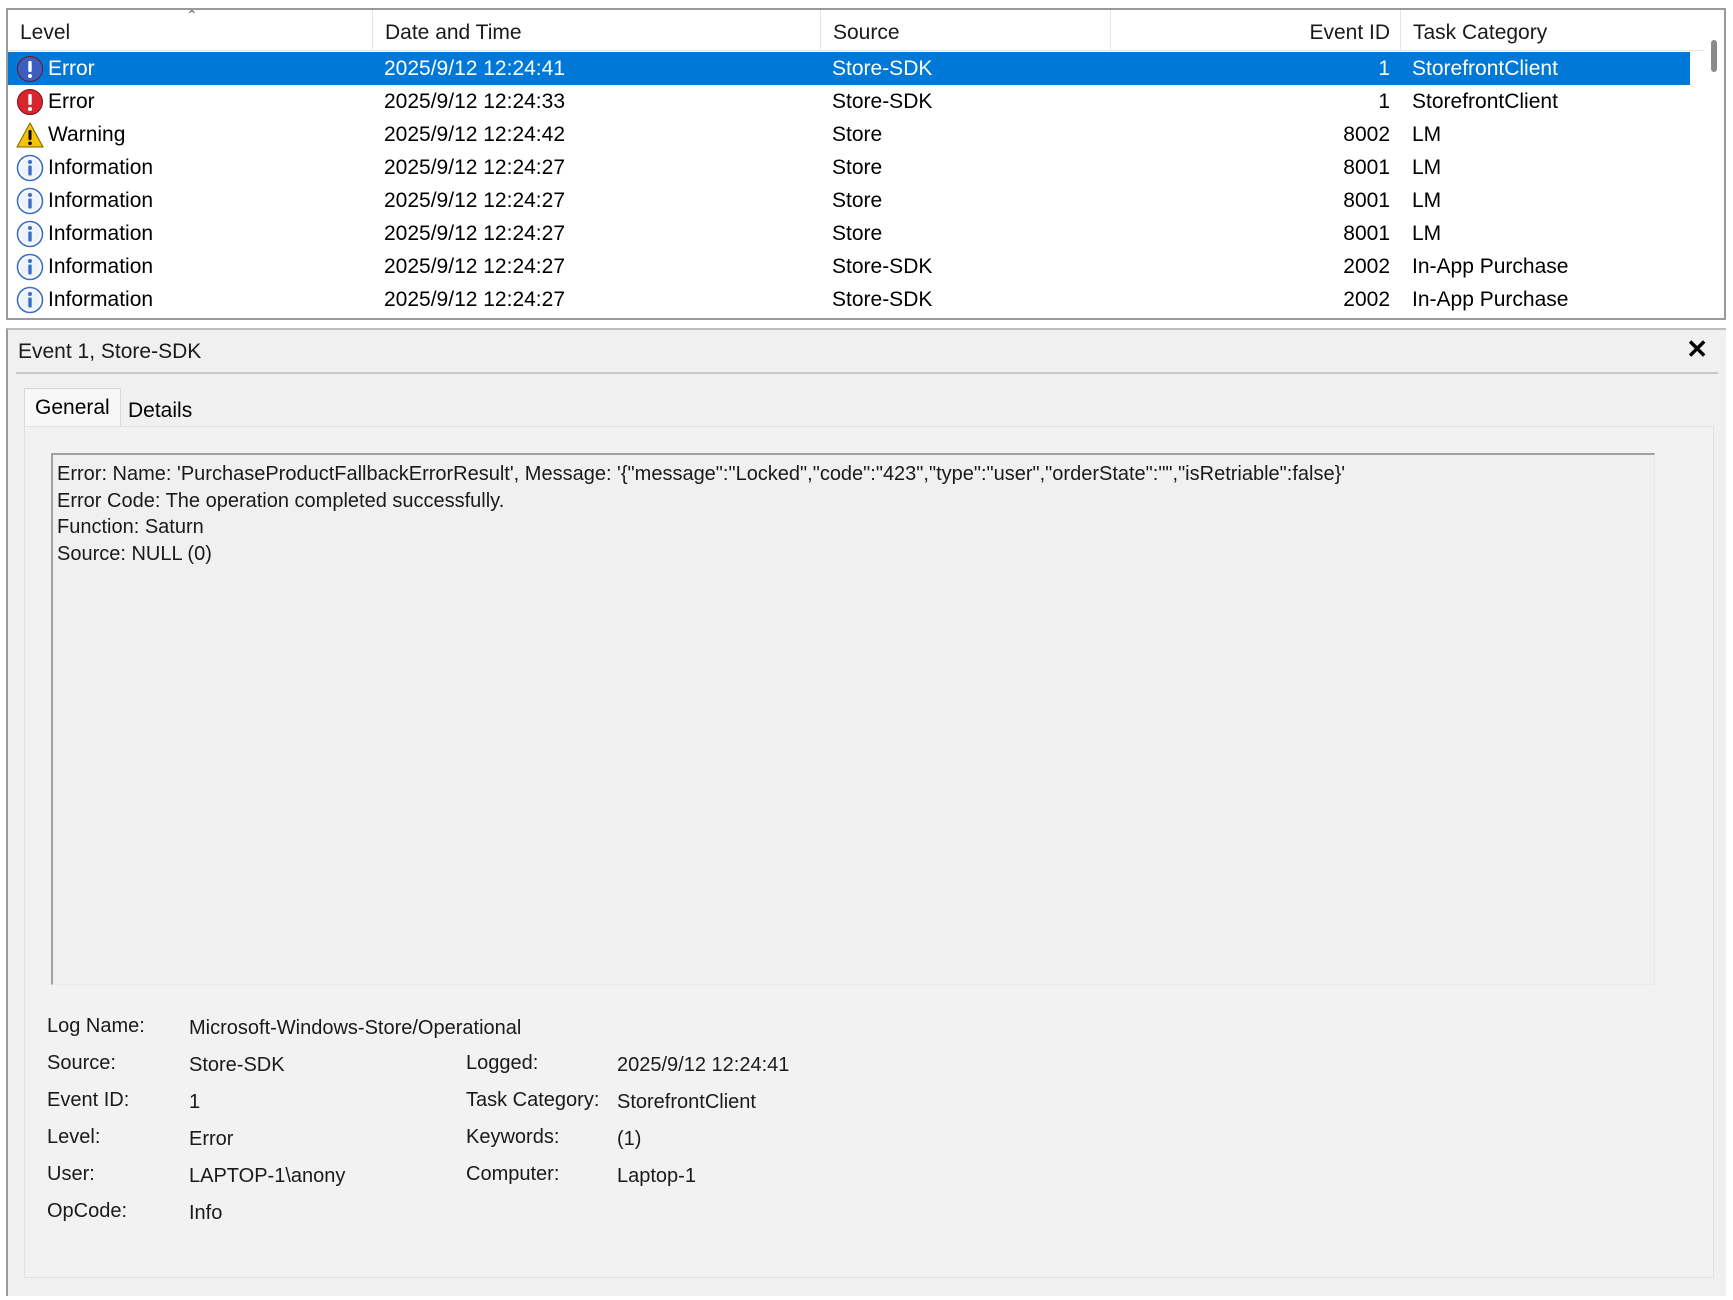  I want to click on task-category-label: Task Category:, so click(533, 1100).